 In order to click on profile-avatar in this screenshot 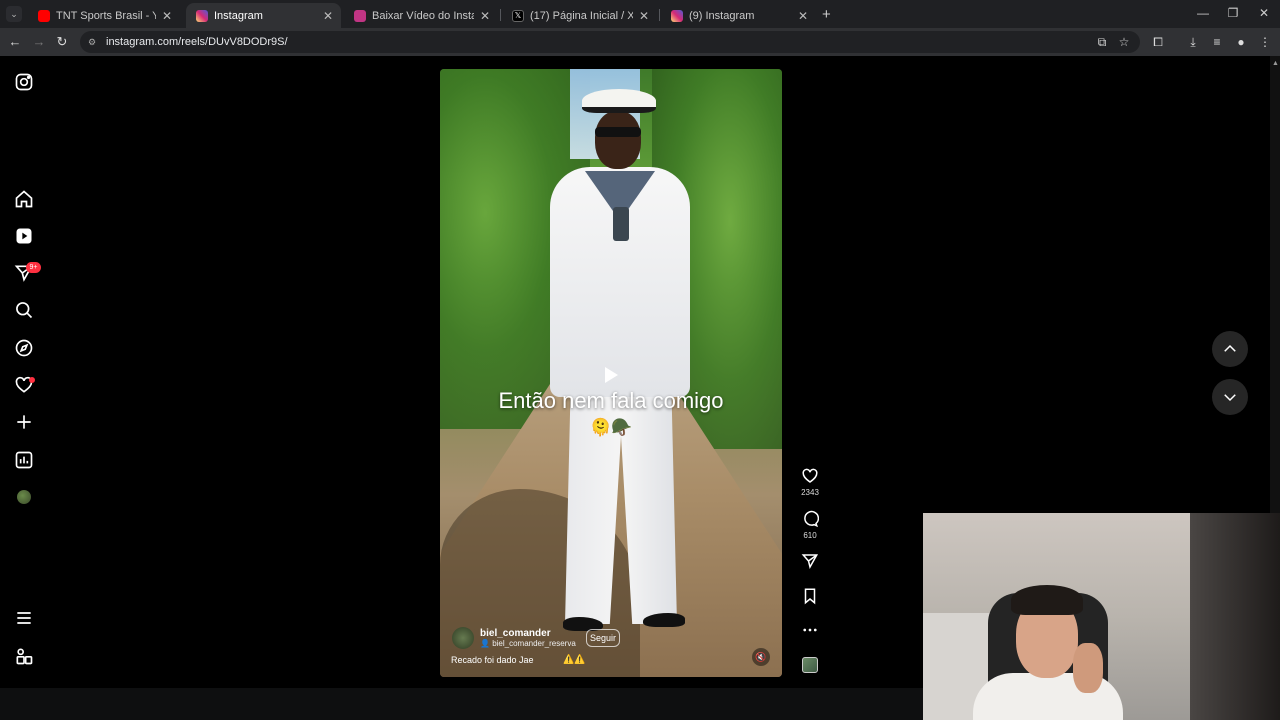, I will do `click(24, 497)`.